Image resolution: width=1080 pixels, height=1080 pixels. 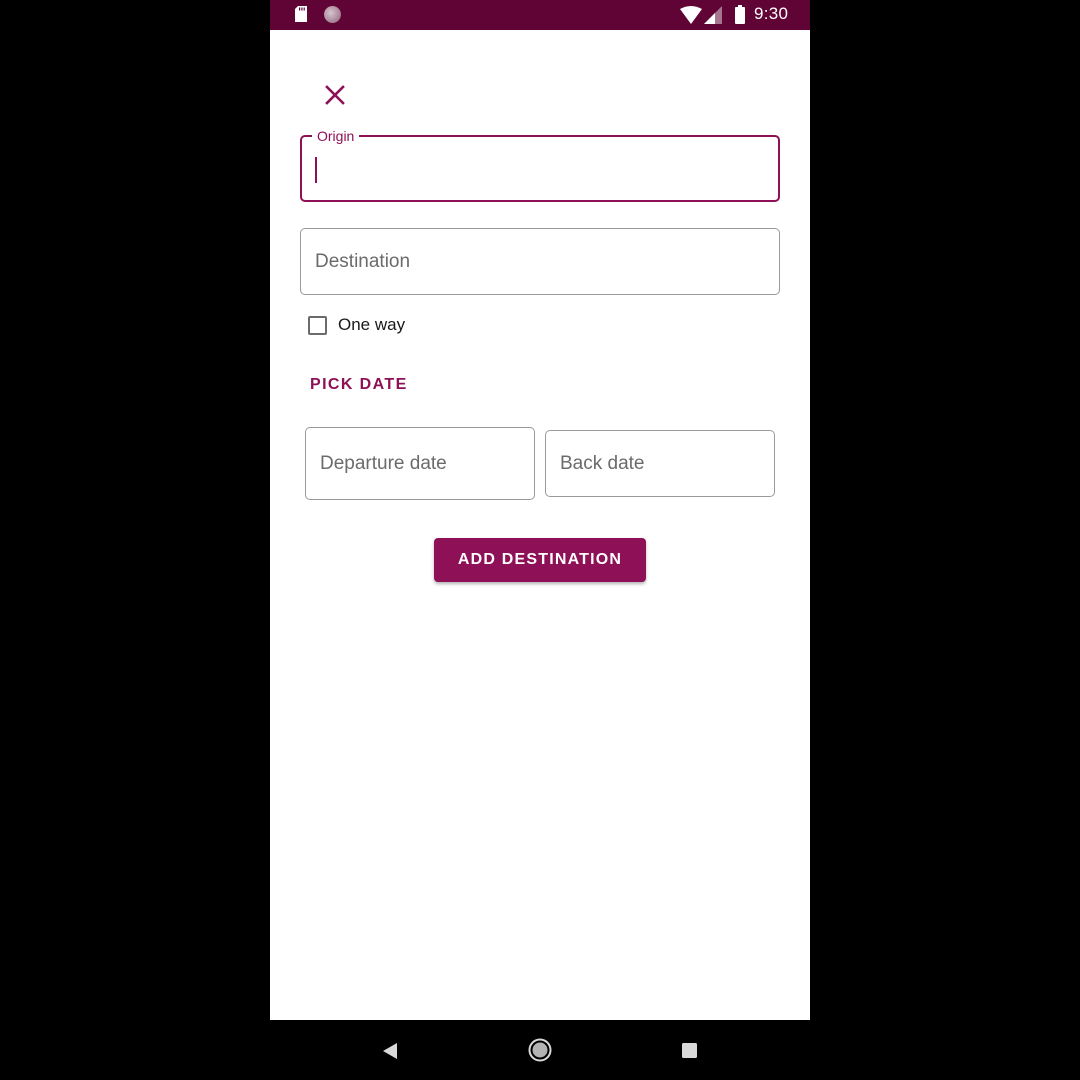 What do you see at coordinates (316, 170) in the screenshot?
I see `text-cursor` at bounding box center [316, 170].